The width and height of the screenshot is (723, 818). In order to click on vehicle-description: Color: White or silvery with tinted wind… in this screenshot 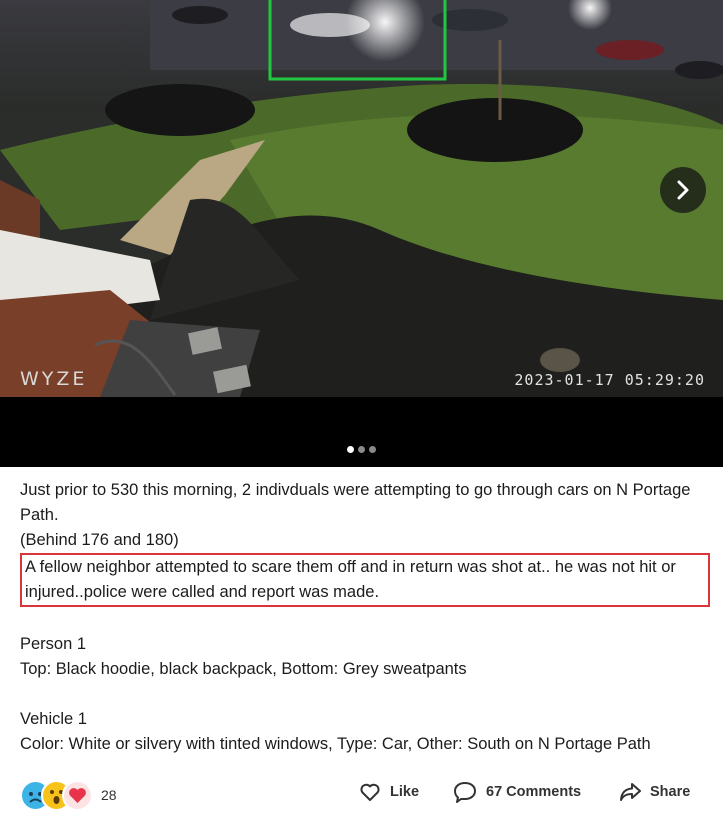, I will do `click(335, 744)`.